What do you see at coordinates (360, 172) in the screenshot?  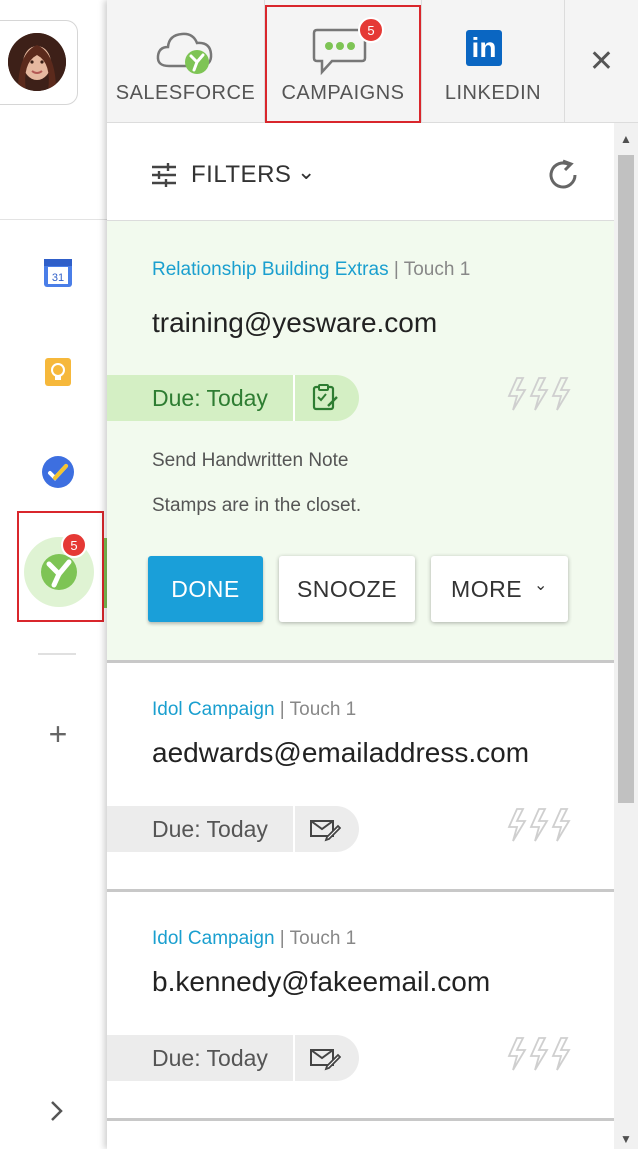 I see `filter-bar: FILTERS ⌄` at bounding box center [360, 172].